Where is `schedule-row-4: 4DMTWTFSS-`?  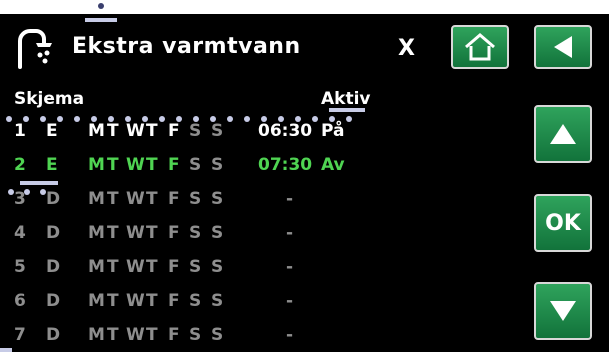 schedule-row-4: 4DMTWTFSS- is located at coordinates (200, 236).